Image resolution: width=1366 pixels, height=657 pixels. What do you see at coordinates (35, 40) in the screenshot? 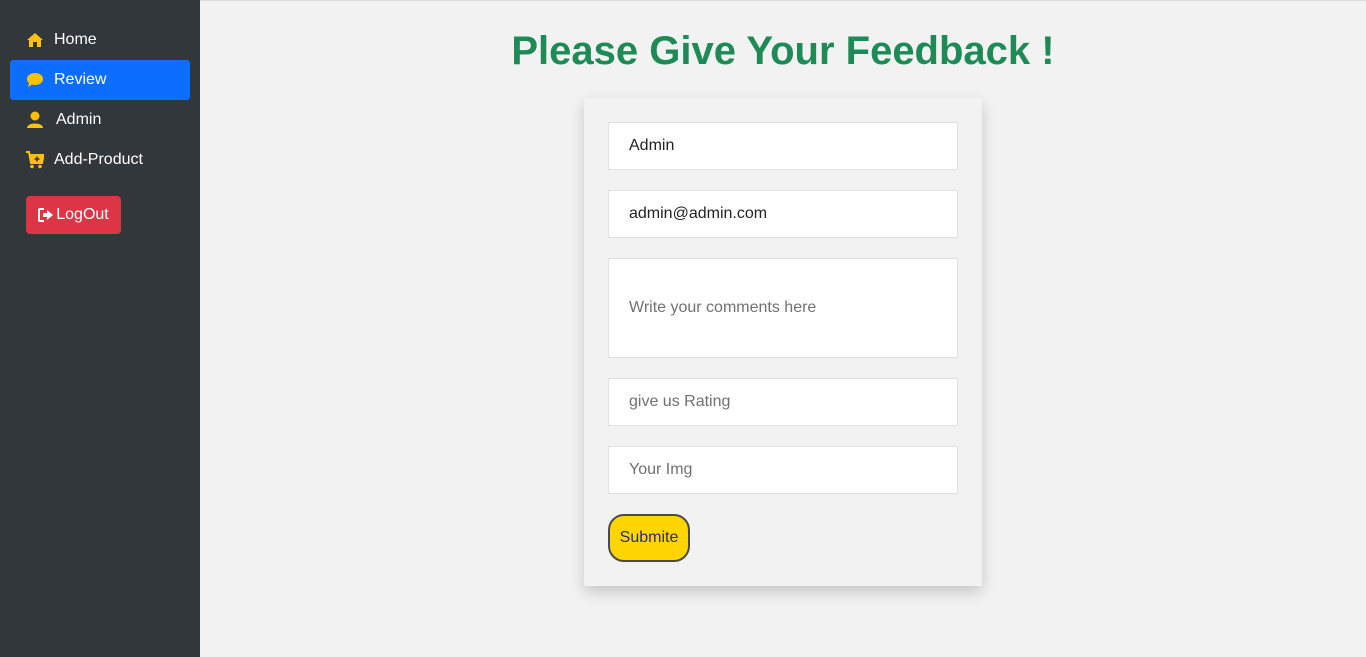
I see `home-icon` at bounding box center [35, 40].